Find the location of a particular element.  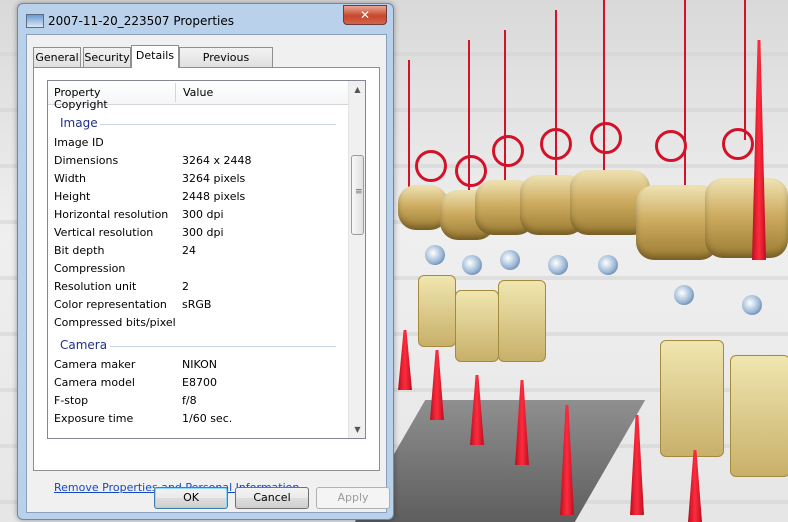

property-name: Camera model is located at coordinates (94, 382).